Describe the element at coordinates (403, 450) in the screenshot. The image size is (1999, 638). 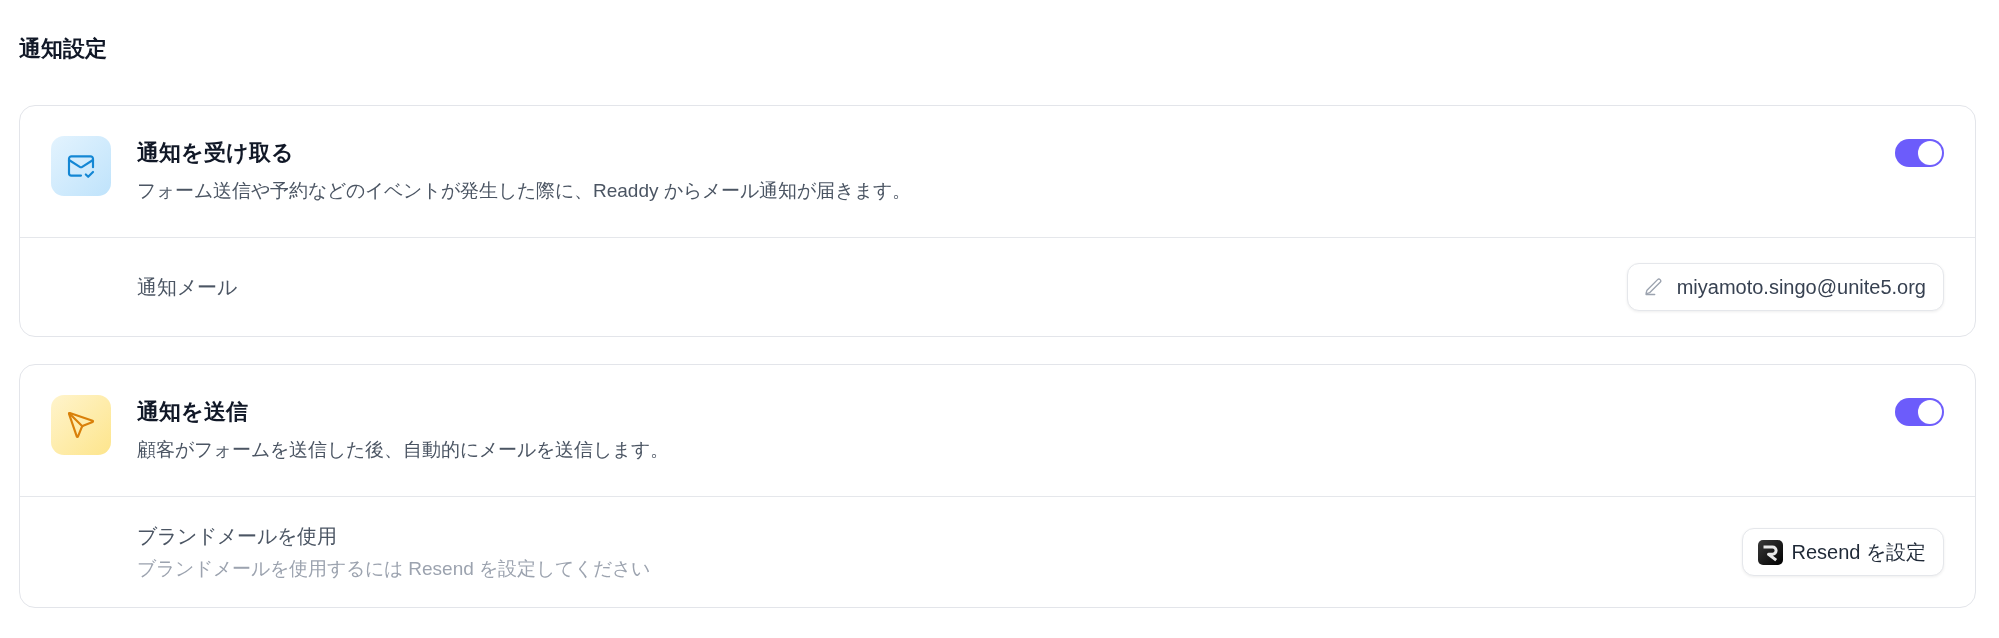
I see `section-description: 顧客がフォームを送信した後、自動的にメールを送信します。` at that location.